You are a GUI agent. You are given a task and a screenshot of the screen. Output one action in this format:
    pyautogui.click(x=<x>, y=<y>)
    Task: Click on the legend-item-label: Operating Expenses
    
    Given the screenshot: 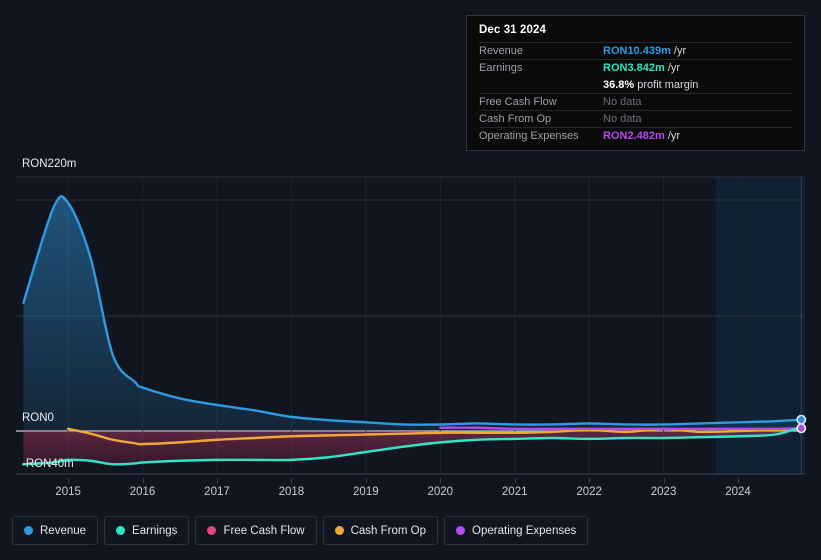 What is the action you would take?
    pyautogui.click(x=524, y=530)
    